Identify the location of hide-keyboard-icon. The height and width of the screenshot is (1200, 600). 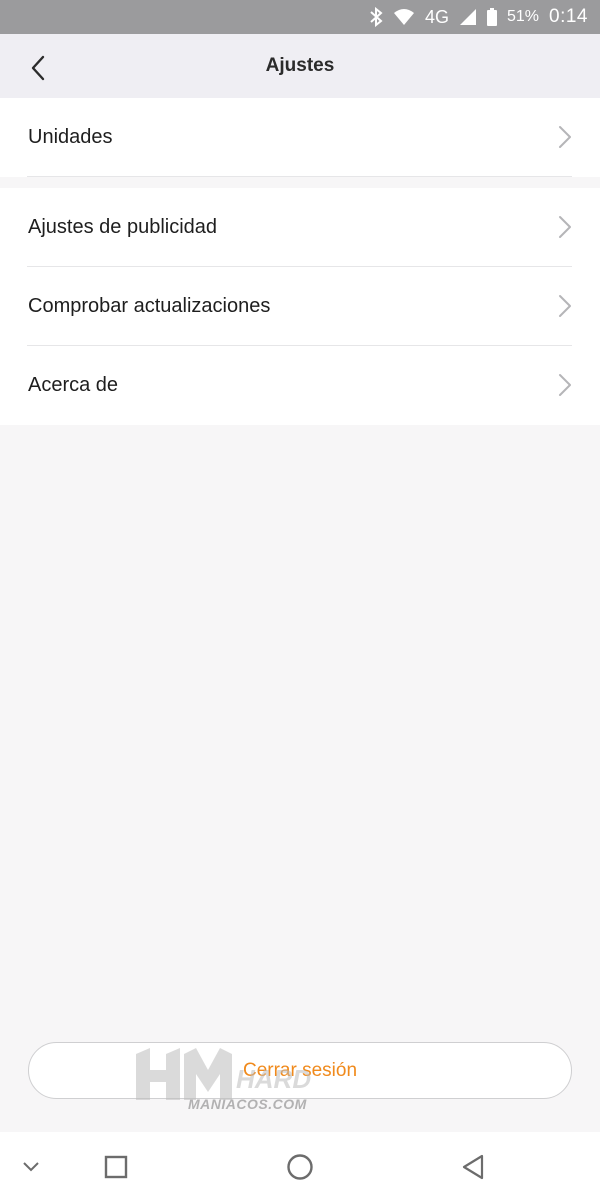
(31, 1167).